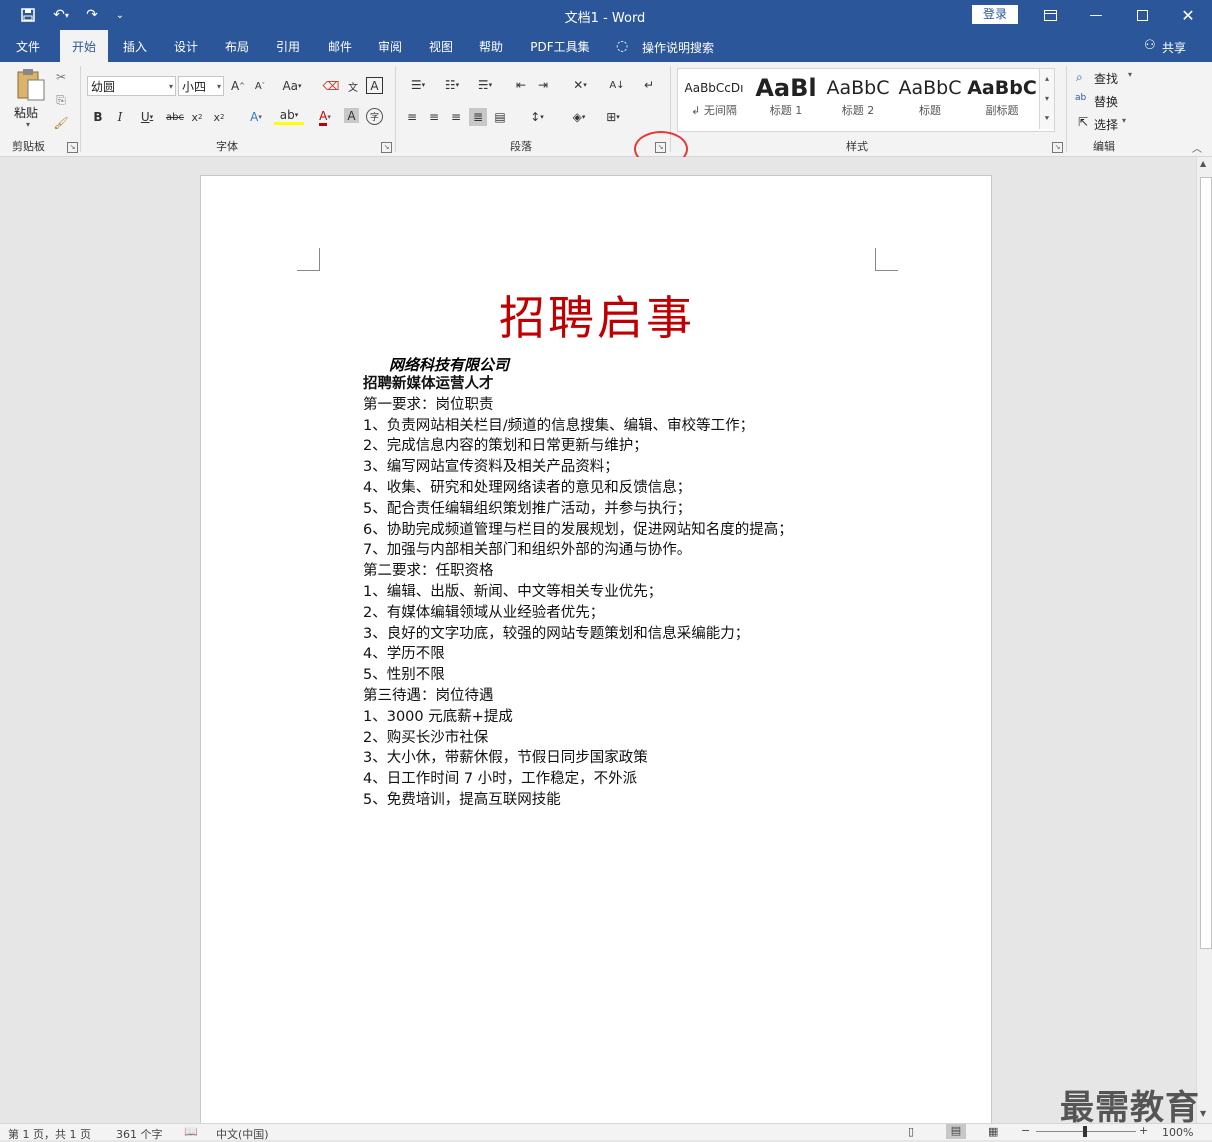  I want to click on distributed-icon: ▤, so click(500, 117).